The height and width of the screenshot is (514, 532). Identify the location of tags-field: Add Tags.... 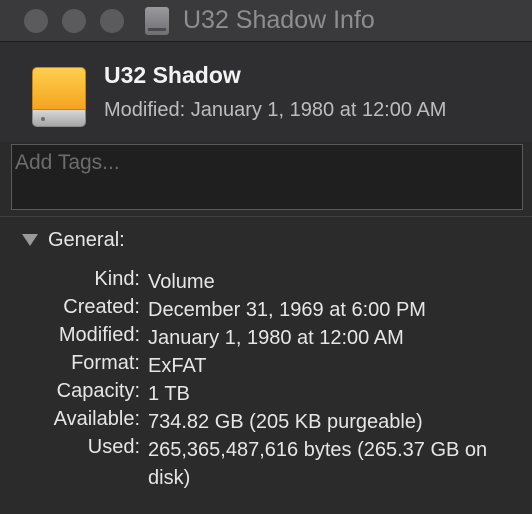
(267, 177).